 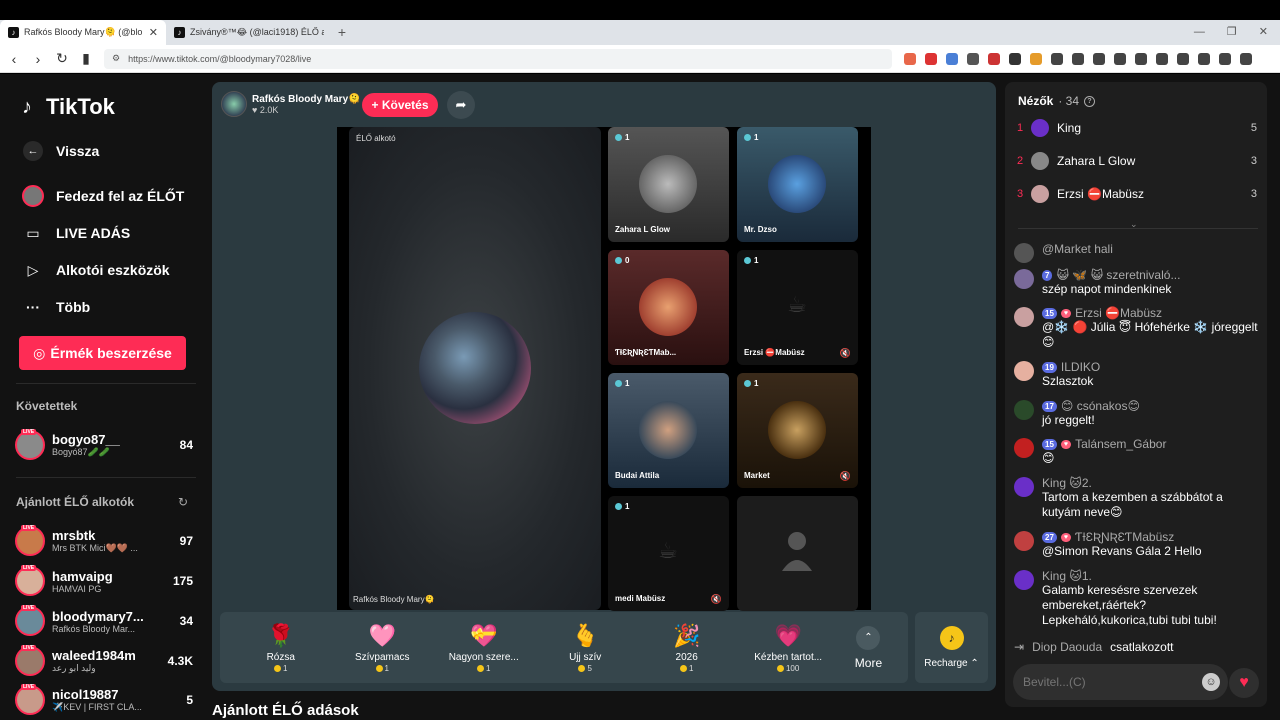 What do you see at coordinates (342, 32) in the screenshot?
I see `new-tab-button: +` at bounding box center [342, 32].